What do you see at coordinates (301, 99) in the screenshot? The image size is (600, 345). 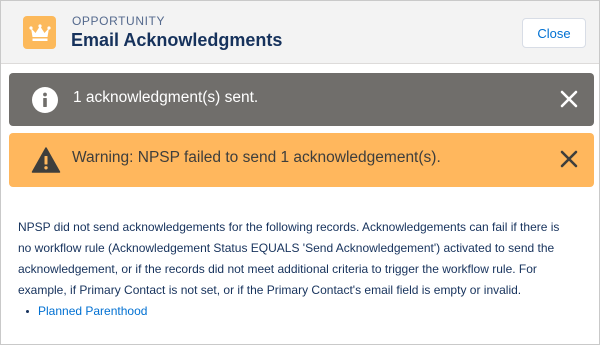 I see `info-toast: 1 acknowledgment(s) sent.` at bounding box center [301, 99].